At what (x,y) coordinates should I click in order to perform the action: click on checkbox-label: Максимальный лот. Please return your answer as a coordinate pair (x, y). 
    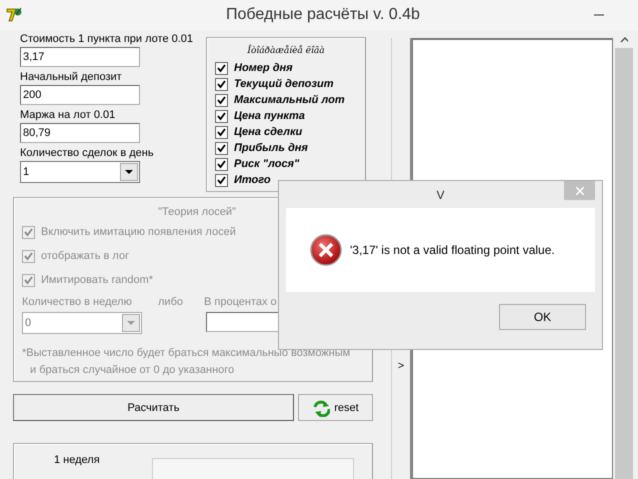
    Looking at the image, I should click on (289, 100).